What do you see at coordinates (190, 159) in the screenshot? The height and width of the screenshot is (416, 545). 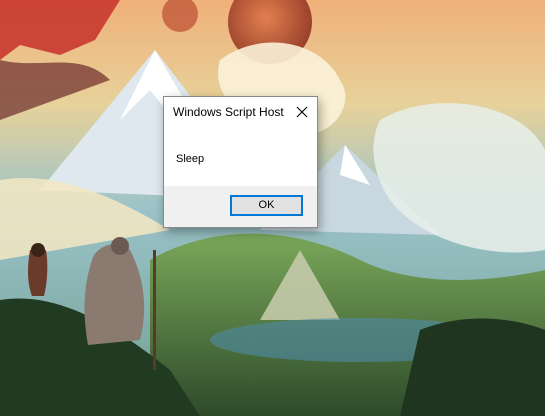 I see `dialog-message: Sleep` at bounding box center [190, 159].